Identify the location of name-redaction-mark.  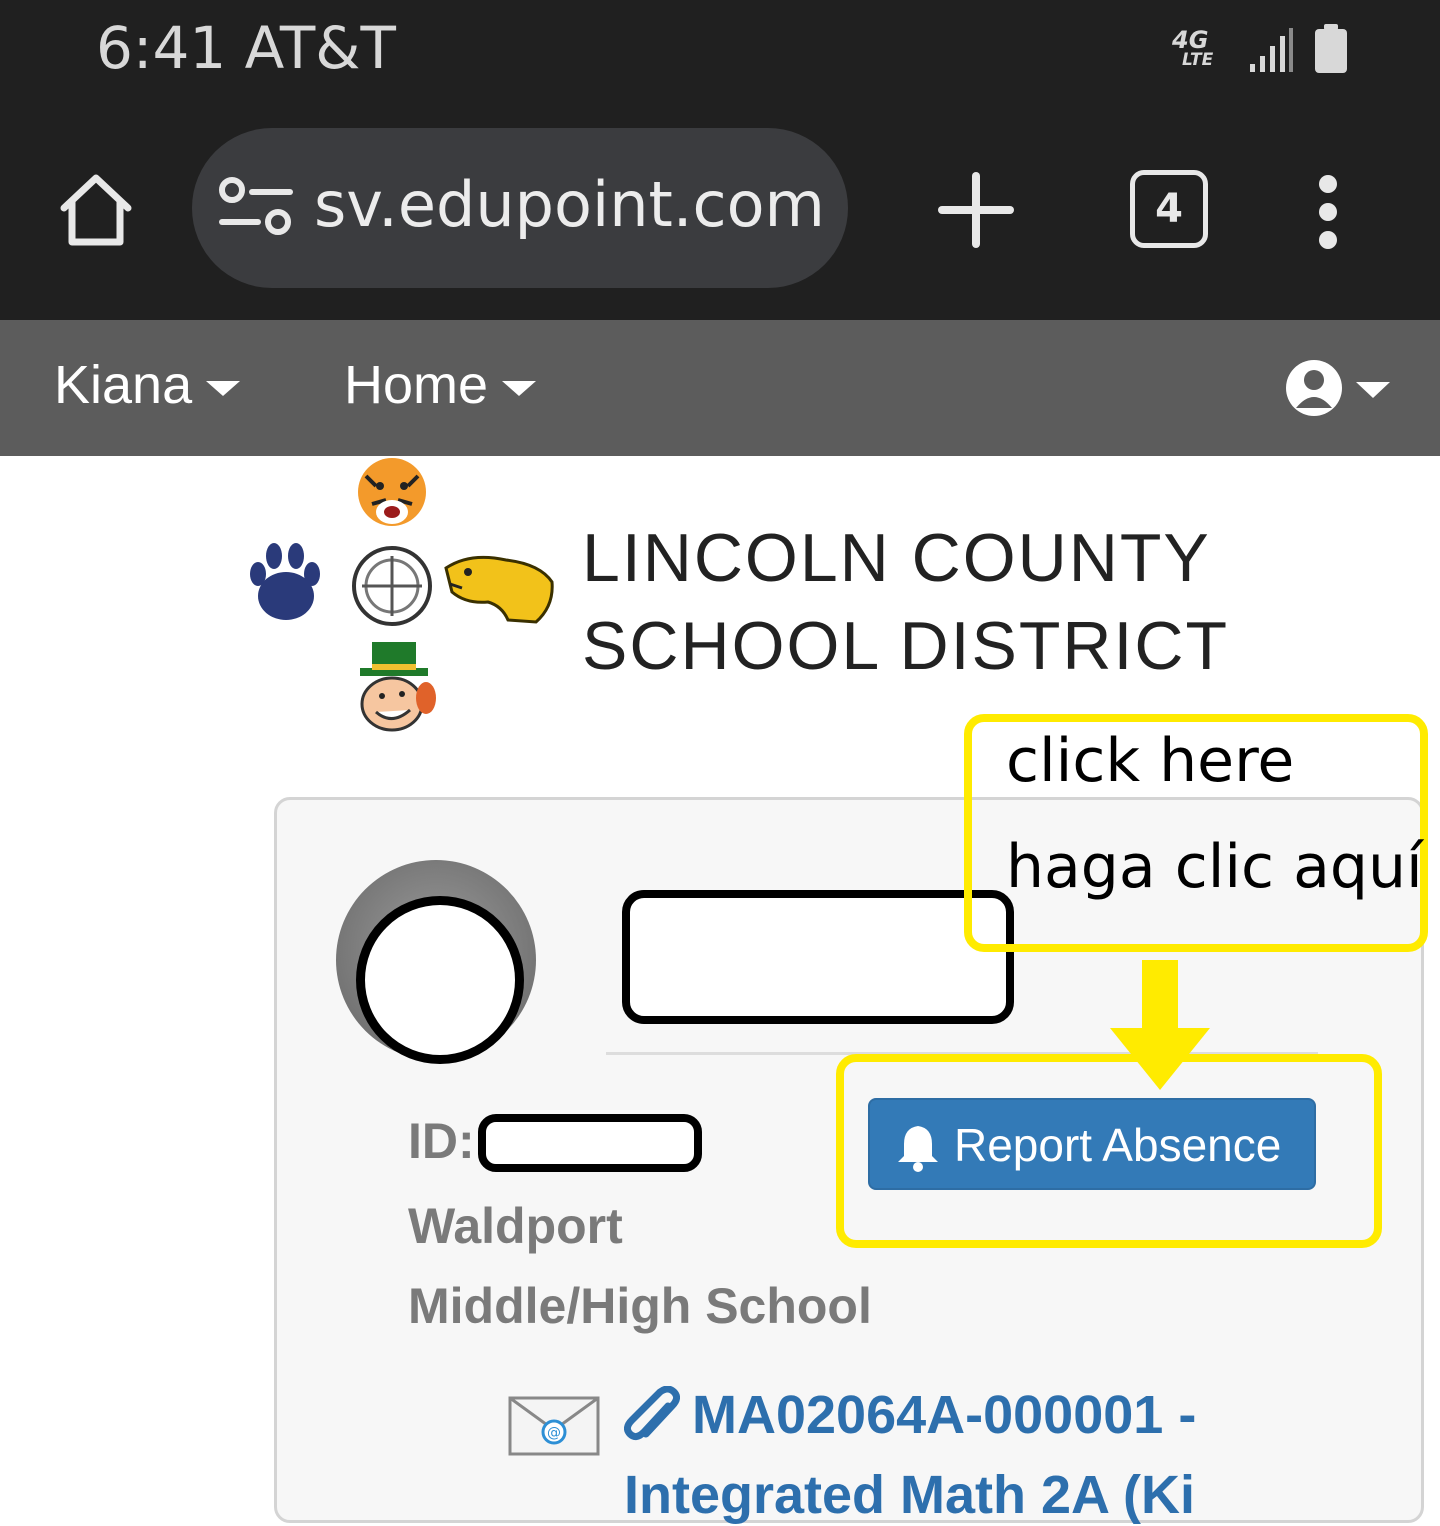
(818, 957).